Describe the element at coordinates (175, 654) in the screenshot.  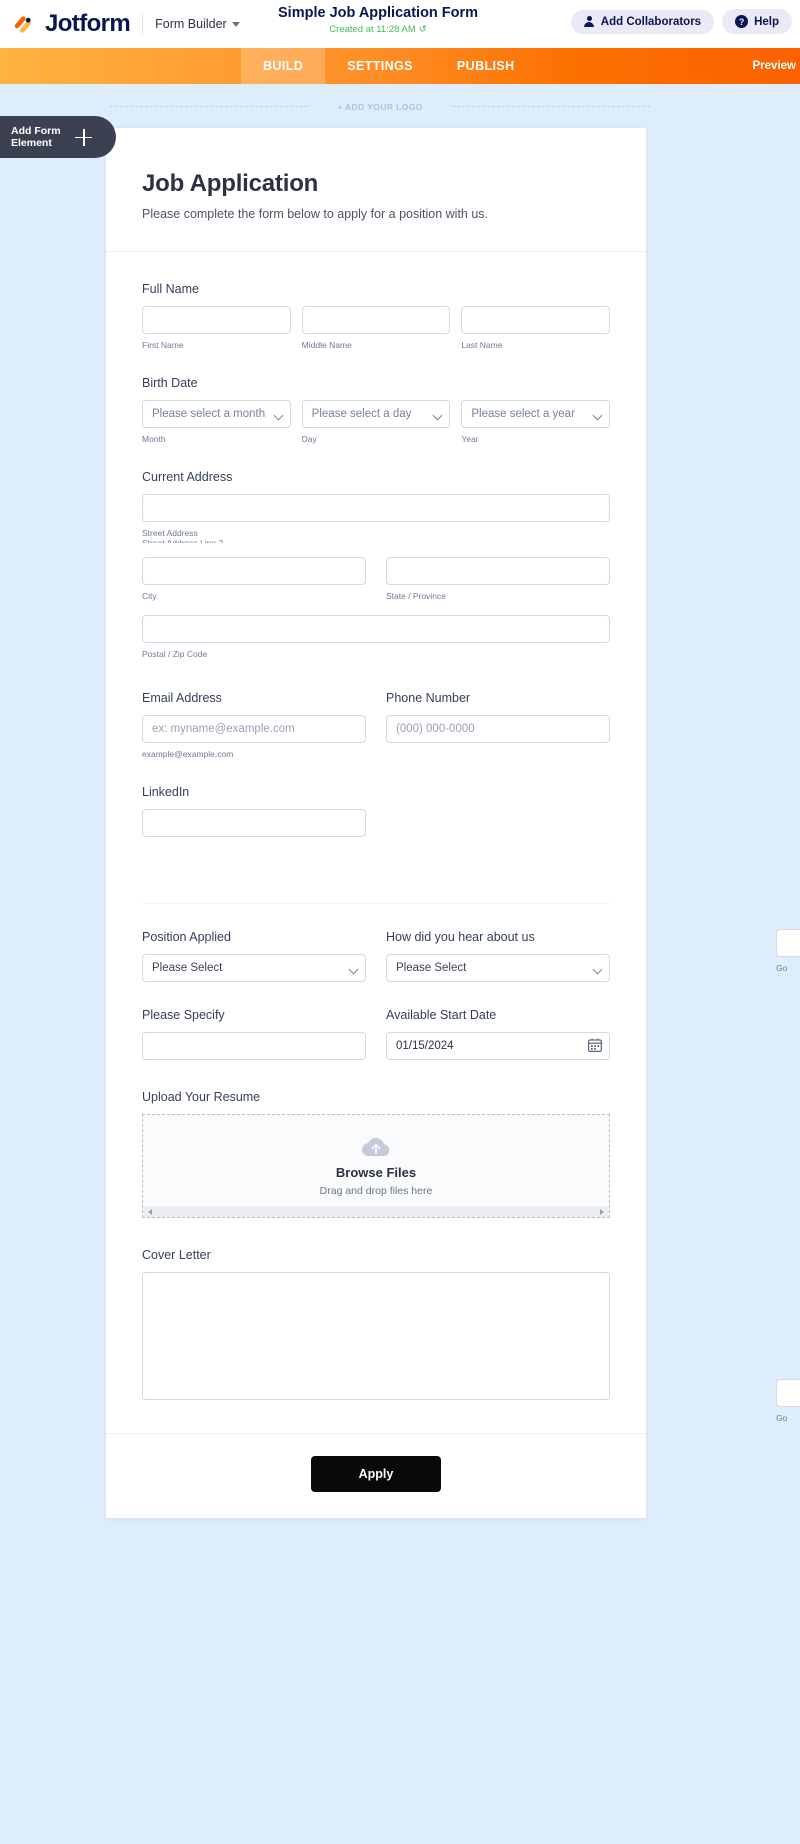
I see `postal-zip-sublabel: Postal / Zip Code` at that location.